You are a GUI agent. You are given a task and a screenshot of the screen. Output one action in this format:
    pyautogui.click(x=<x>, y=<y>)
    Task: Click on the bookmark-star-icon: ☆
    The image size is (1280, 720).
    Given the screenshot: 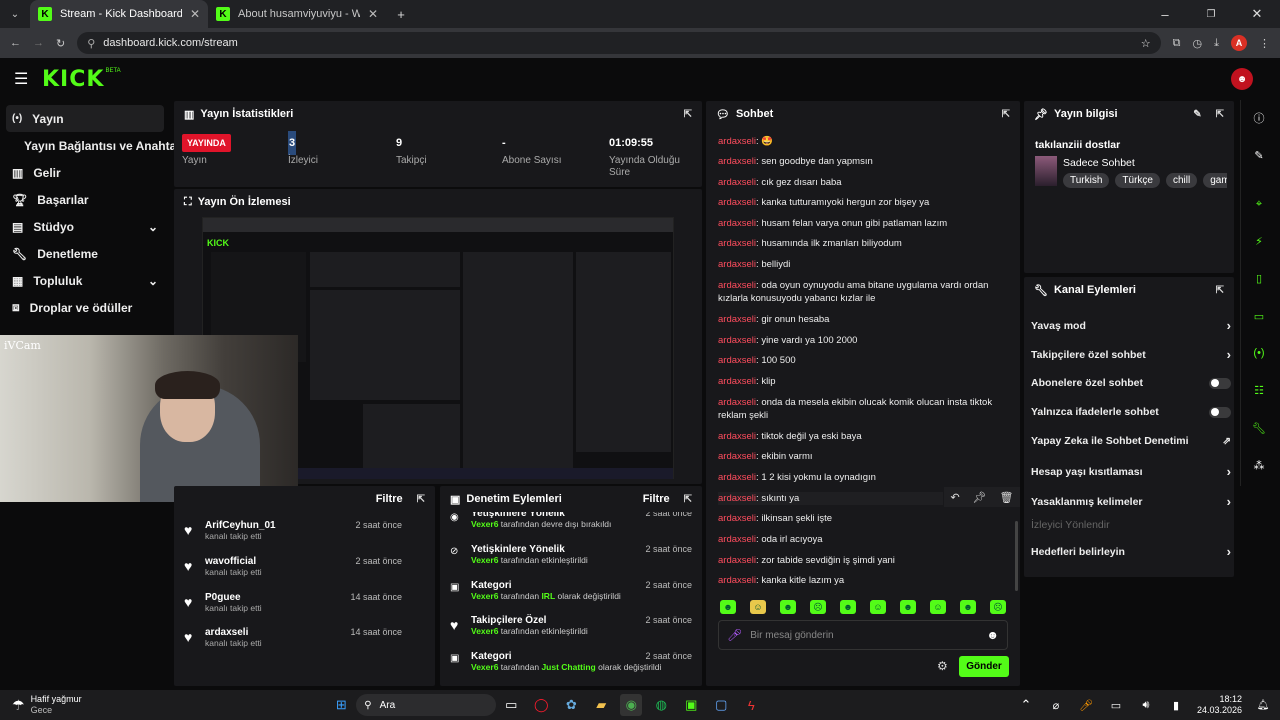 What is the action you would take?
    pyautogui.click(x=1146, y=43)
    